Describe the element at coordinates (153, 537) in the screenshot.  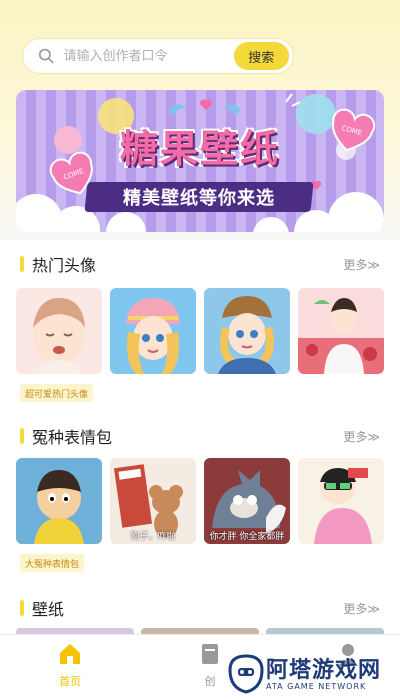
I see `thumb-caption: 狗子，咋啦` at that location.